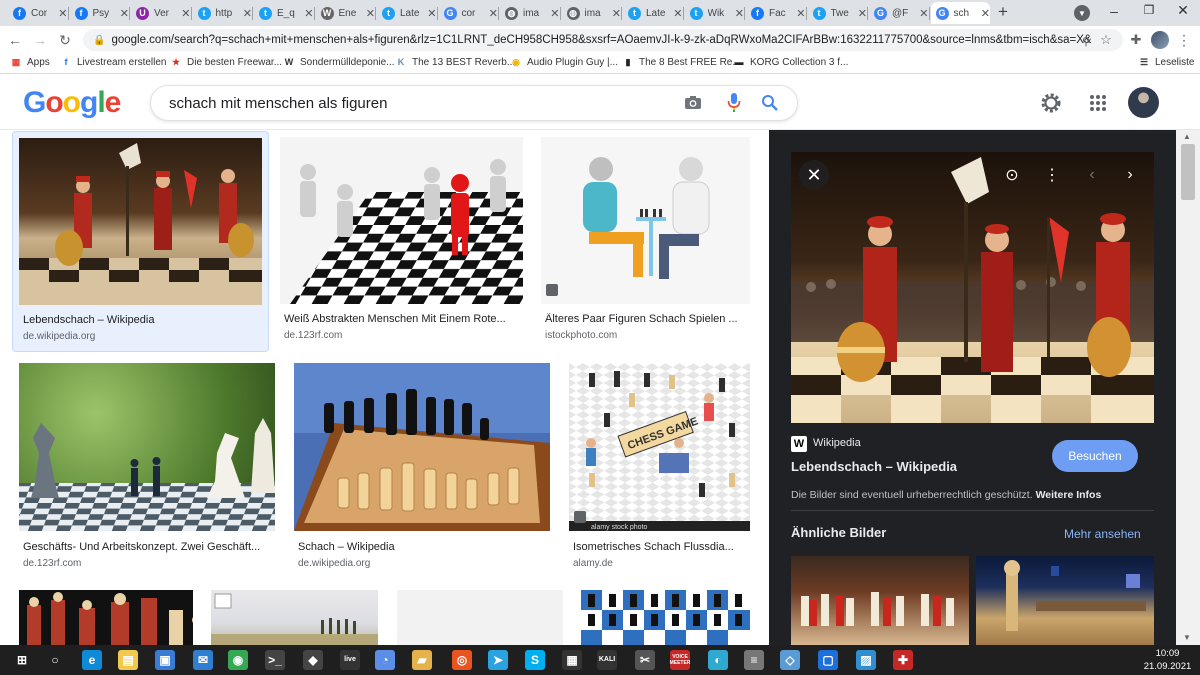 This screenshot has width=1200, height=675. I want to click on skype-icon: S, so click(535, 660).